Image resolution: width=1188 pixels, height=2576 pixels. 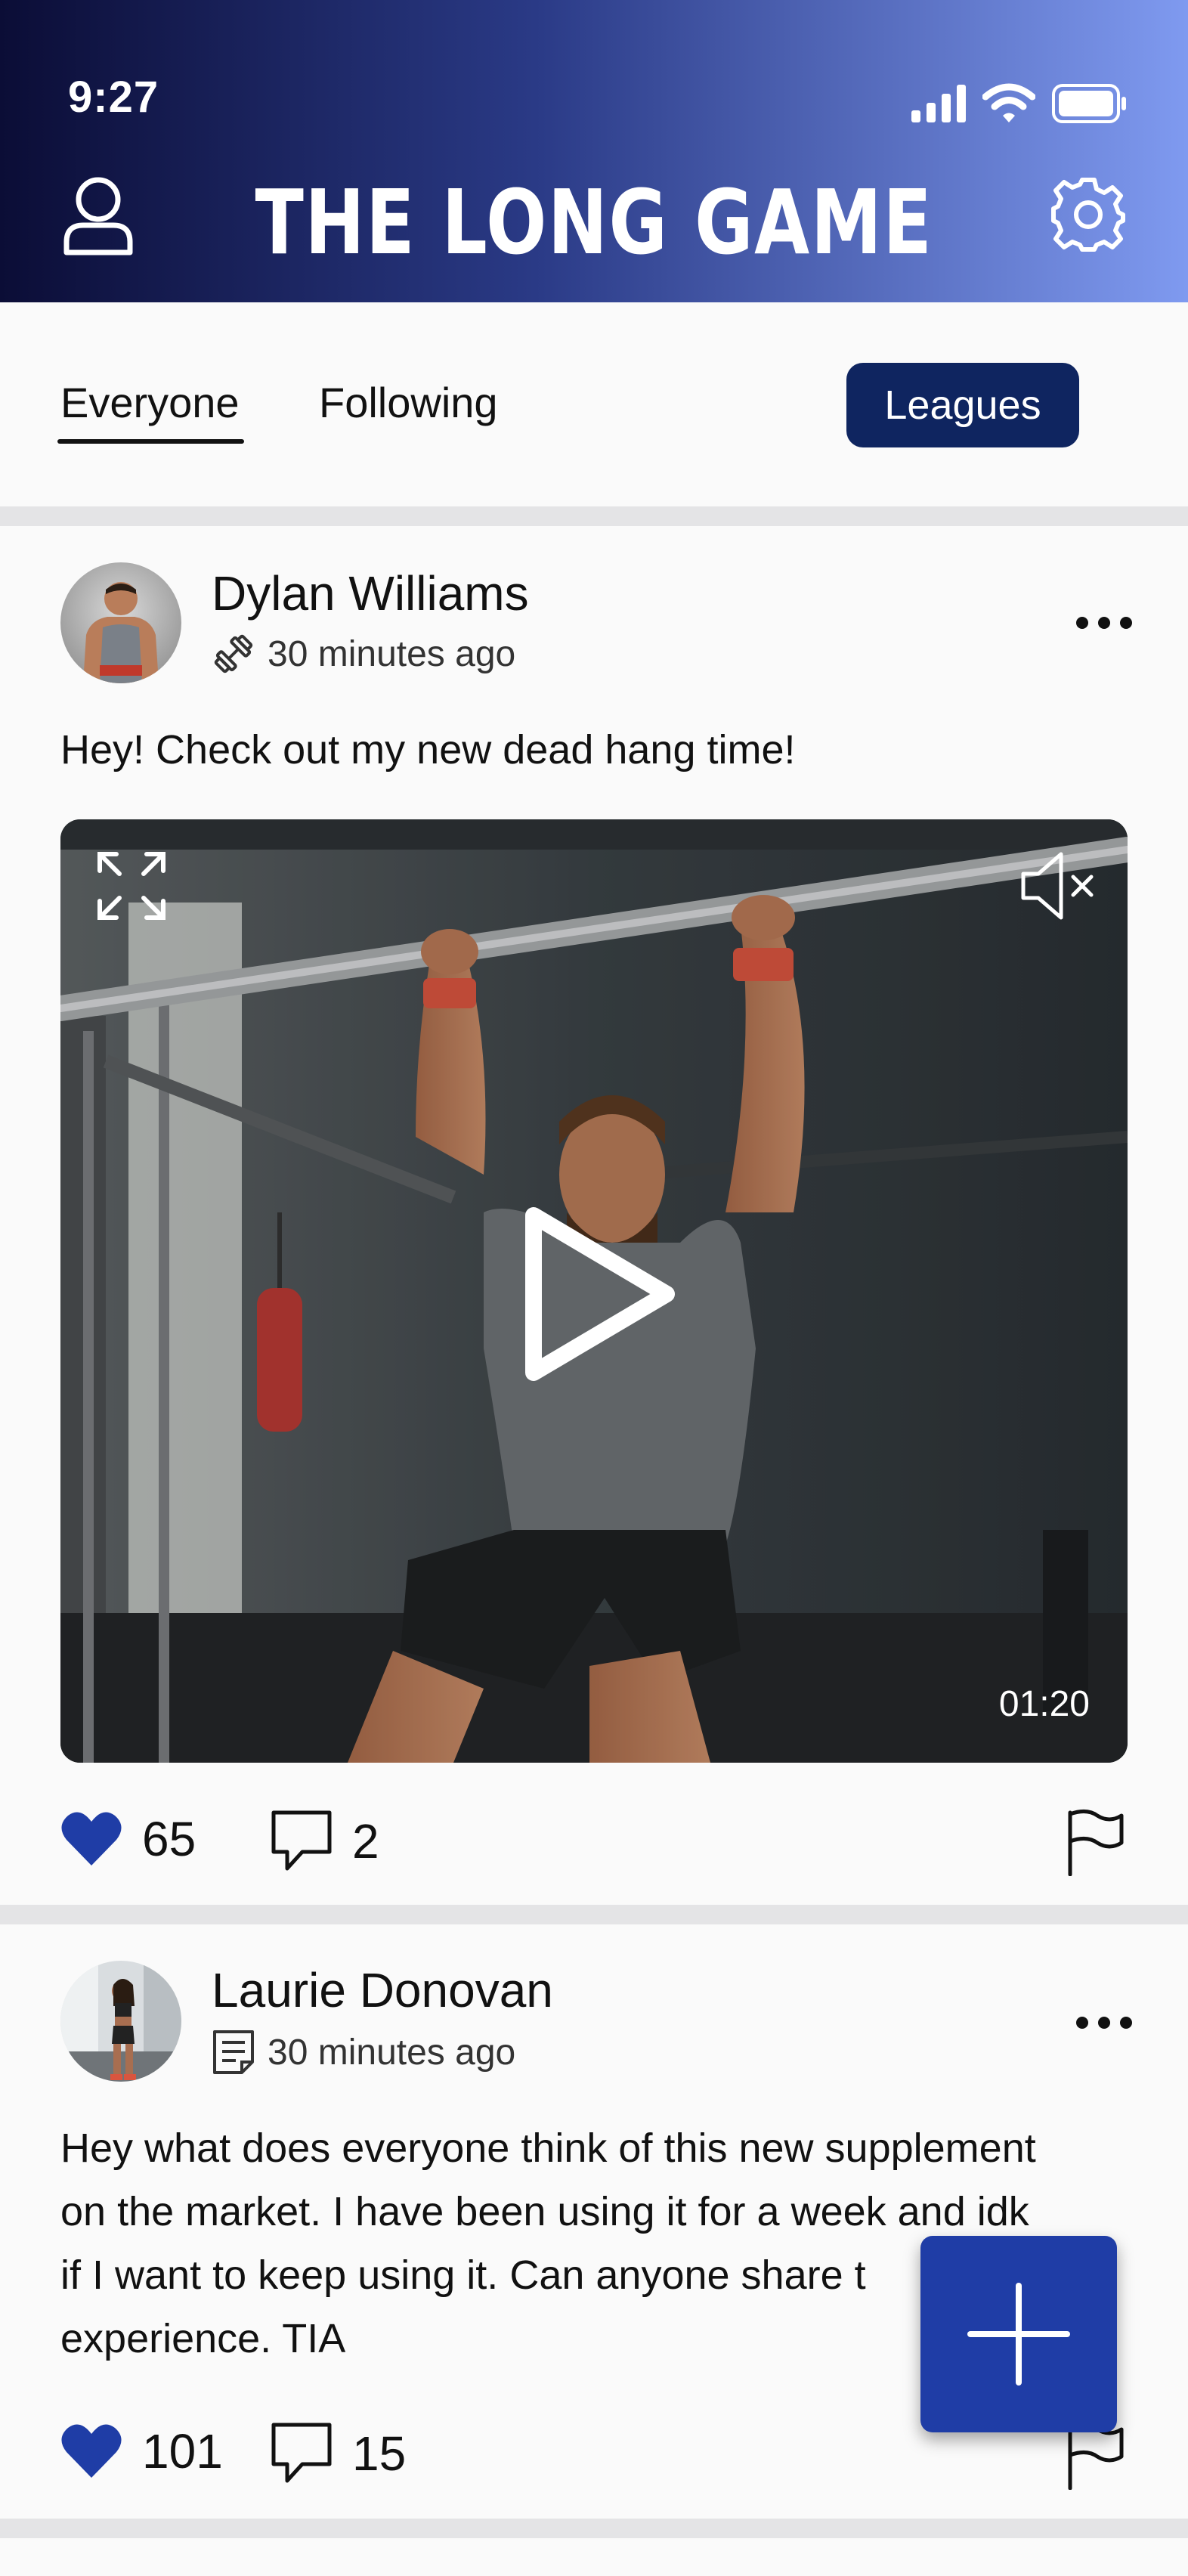 I want to click on like-count: 65, so click(x=169, y=1839).